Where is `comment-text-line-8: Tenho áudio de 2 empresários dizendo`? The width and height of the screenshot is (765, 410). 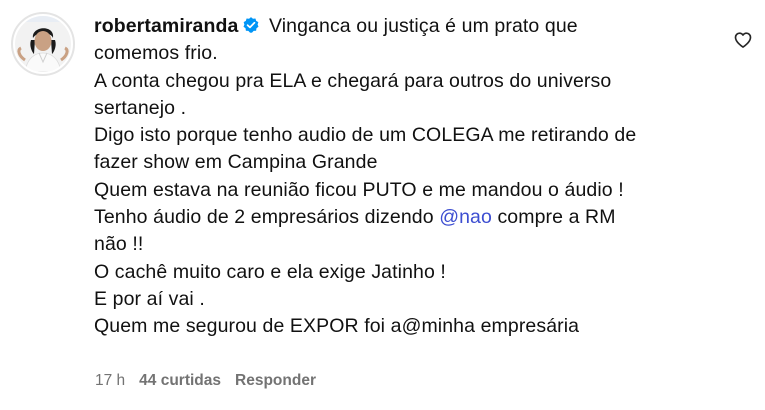 comment-text-line-8: Tenho áudio de 2 empresários dizendo is located at coordinates (267, 217).